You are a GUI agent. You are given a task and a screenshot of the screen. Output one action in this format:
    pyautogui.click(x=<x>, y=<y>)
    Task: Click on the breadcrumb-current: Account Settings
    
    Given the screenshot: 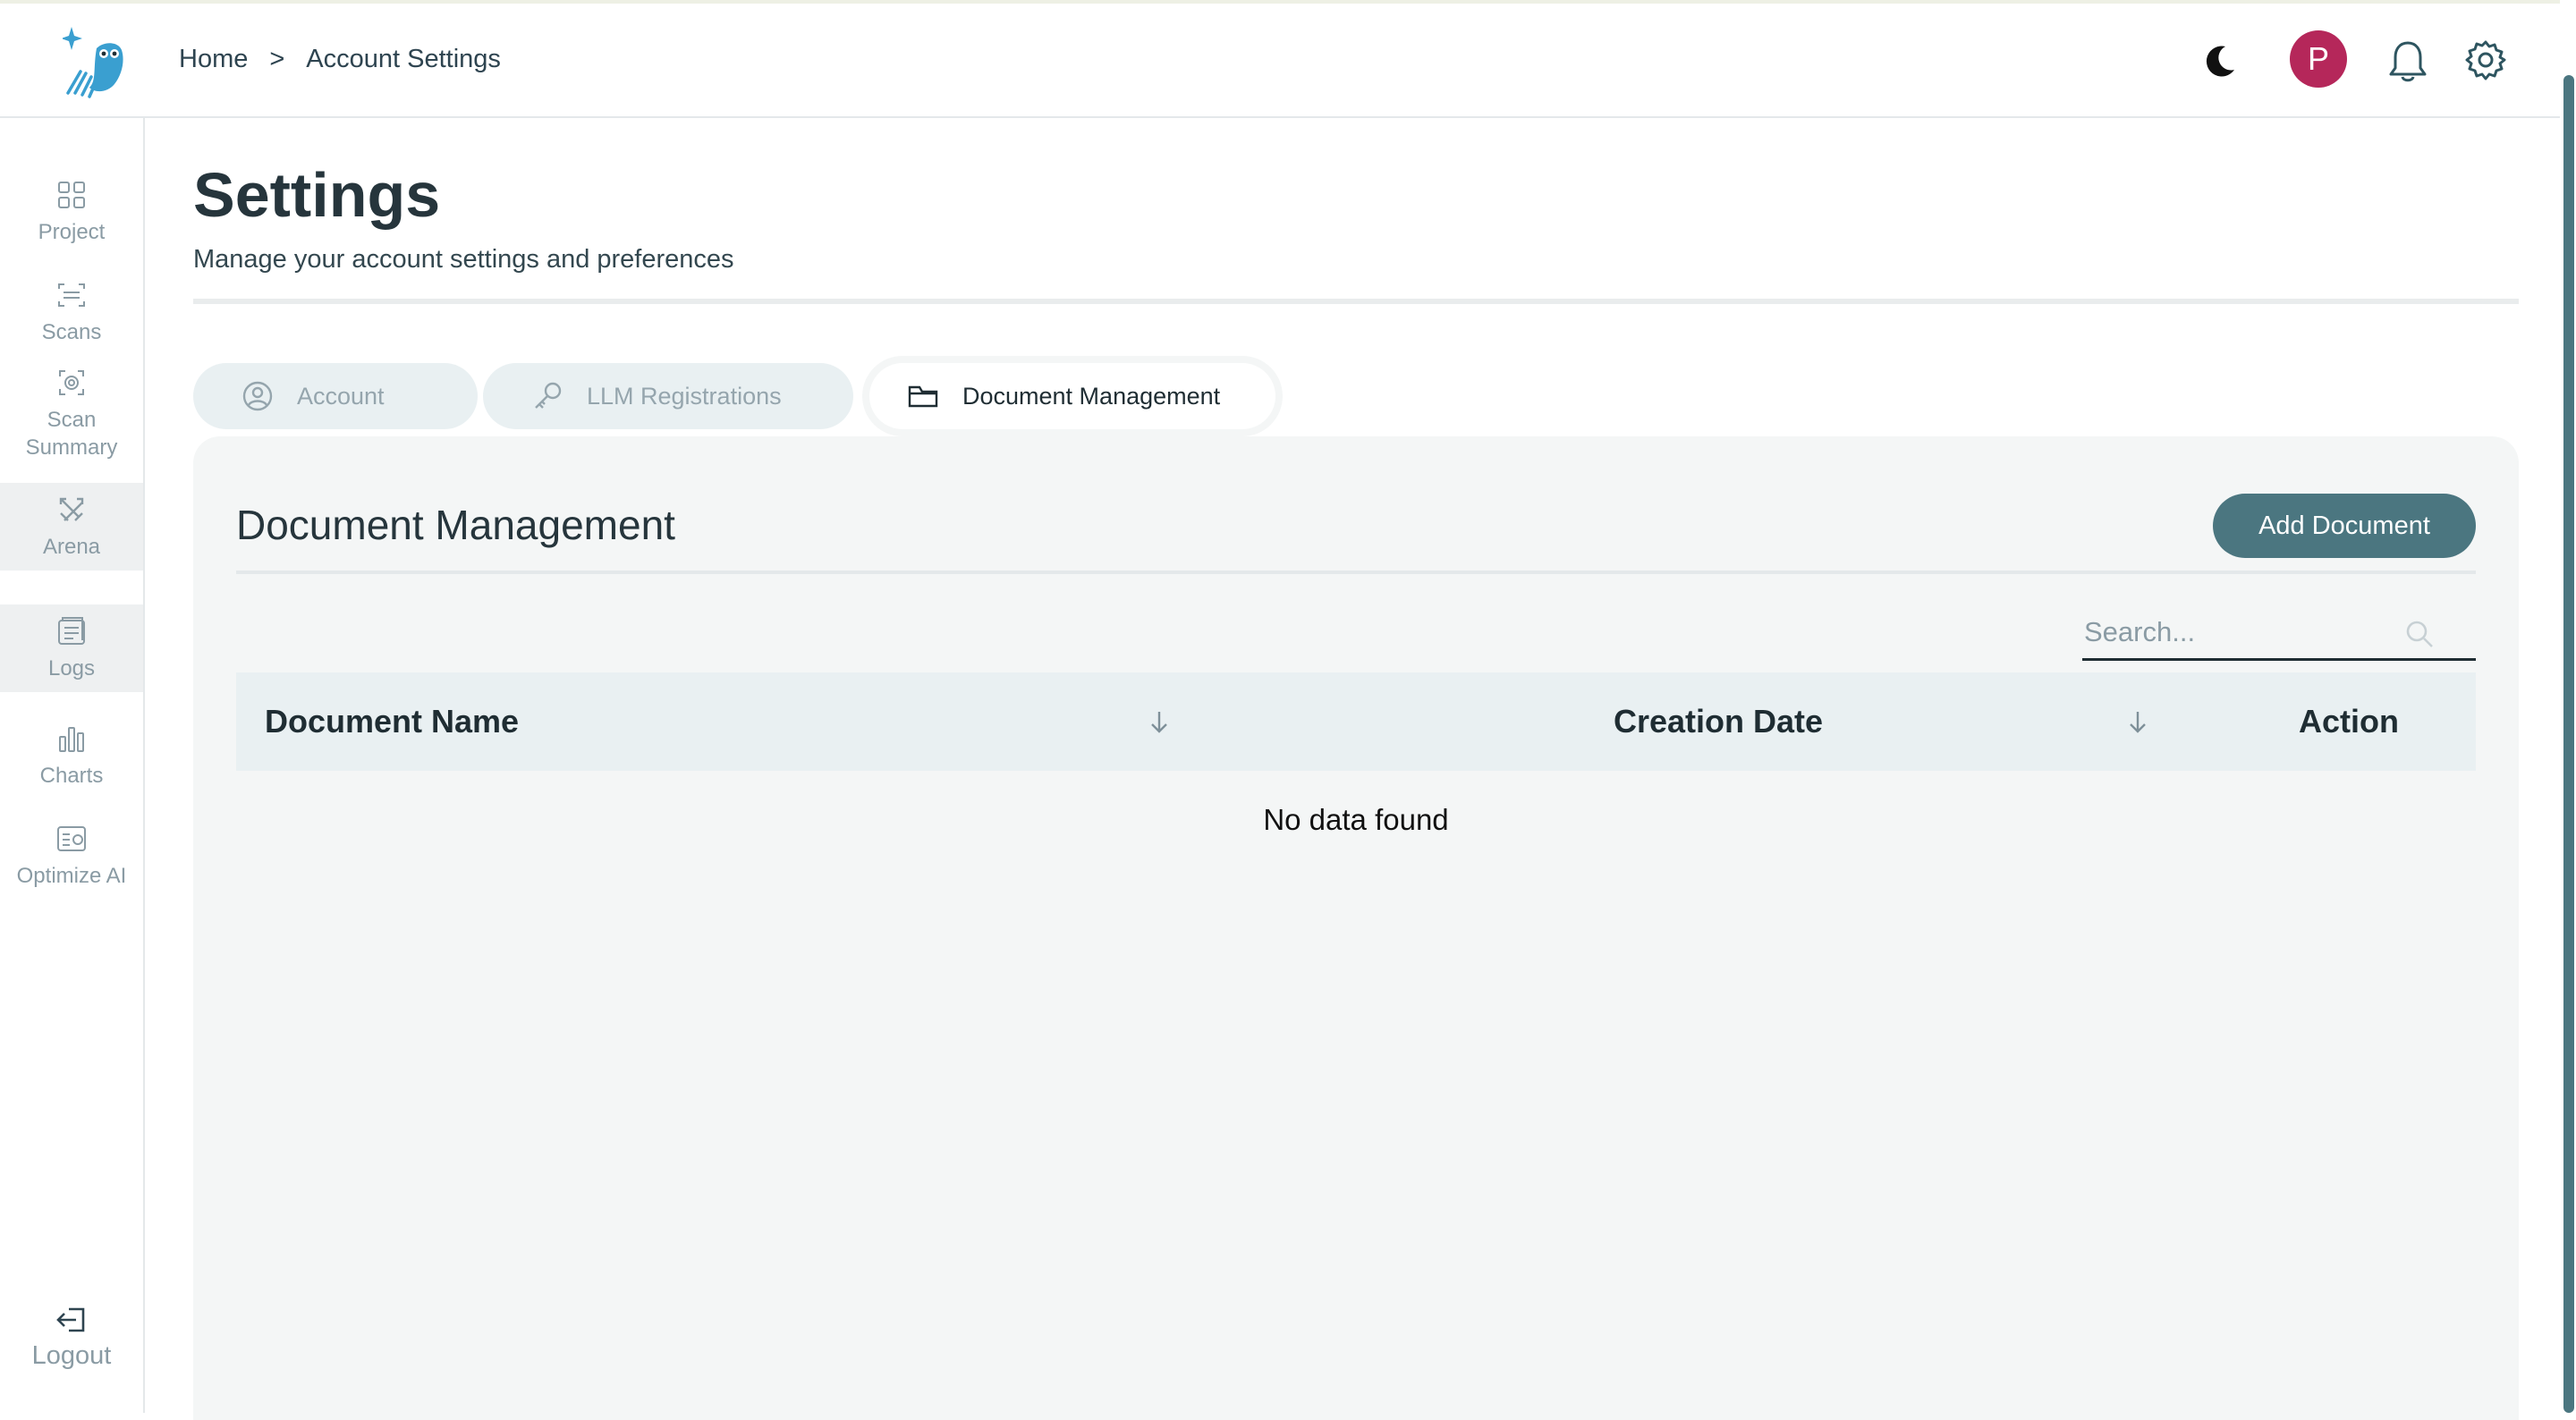 What is the action you would take?
    pyautogui.click(x=403, y=59)
    